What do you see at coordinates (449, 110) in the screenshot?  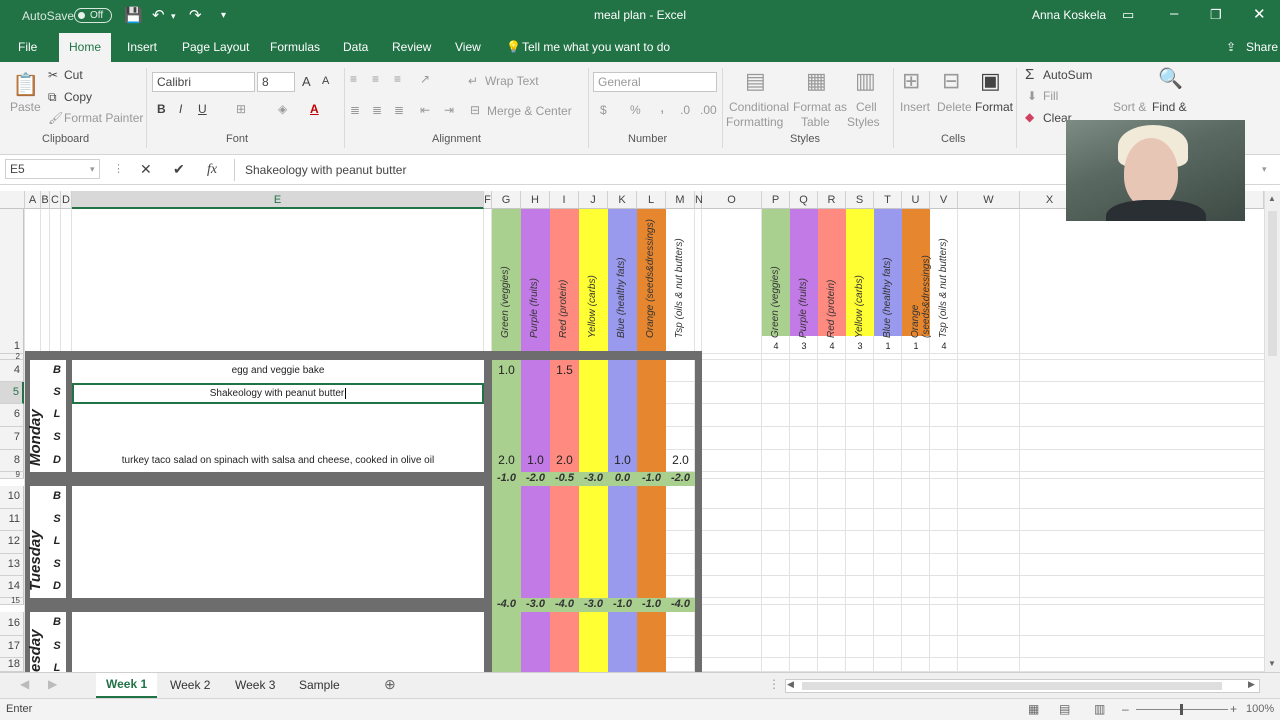 I see `increase-indent-icon: ⇥` at bounding box center [449, 110].